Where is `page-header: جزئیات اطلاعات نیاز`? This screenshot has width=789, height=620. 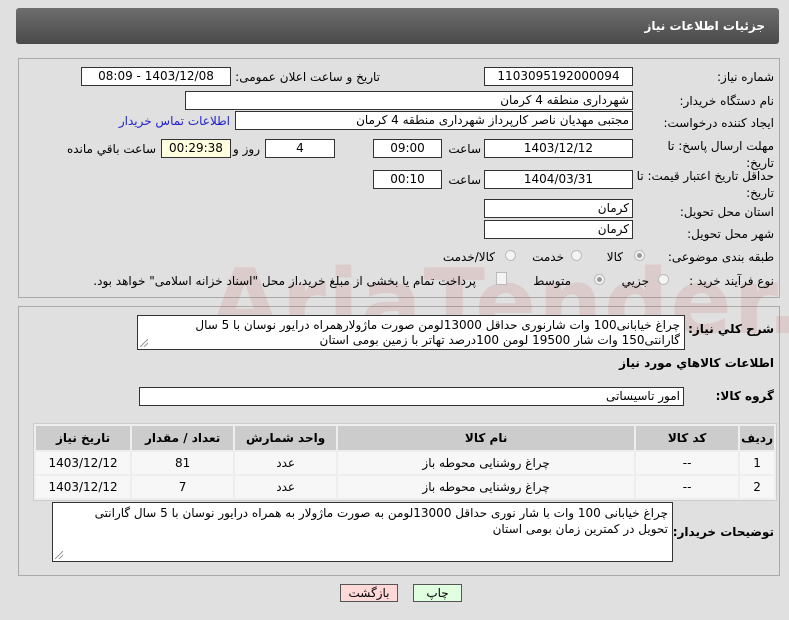 page-header: جزئیات اطلاعات نیاز is located at coordinates (397, 26).